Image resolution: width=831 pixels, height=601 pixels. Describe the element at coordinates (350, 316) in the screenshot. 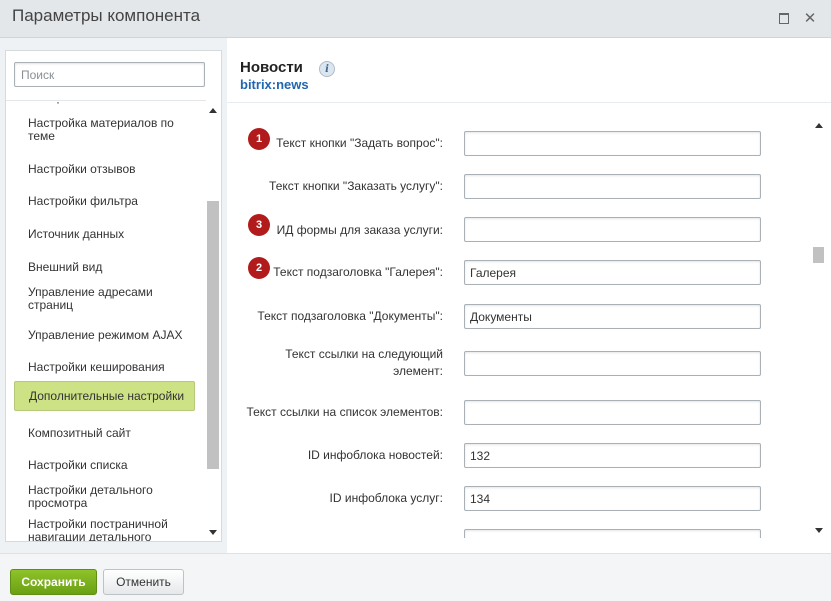

I see `field-label: Текст подзаголовка "Документы":` at that location.